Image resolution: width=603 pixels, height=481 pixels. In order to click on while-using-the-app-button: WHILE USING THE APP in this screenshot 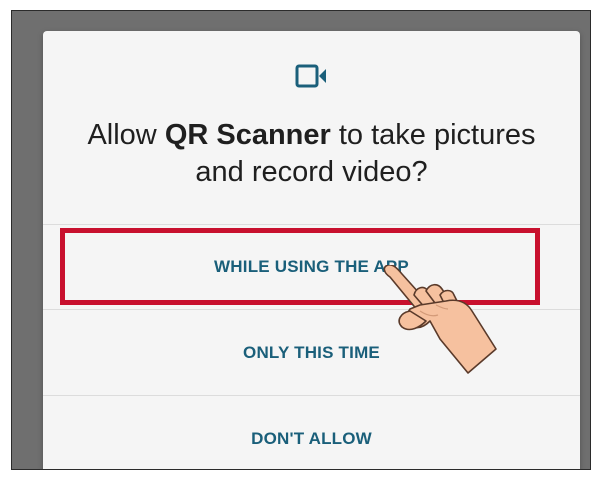, I will do `click(311, 267)`.